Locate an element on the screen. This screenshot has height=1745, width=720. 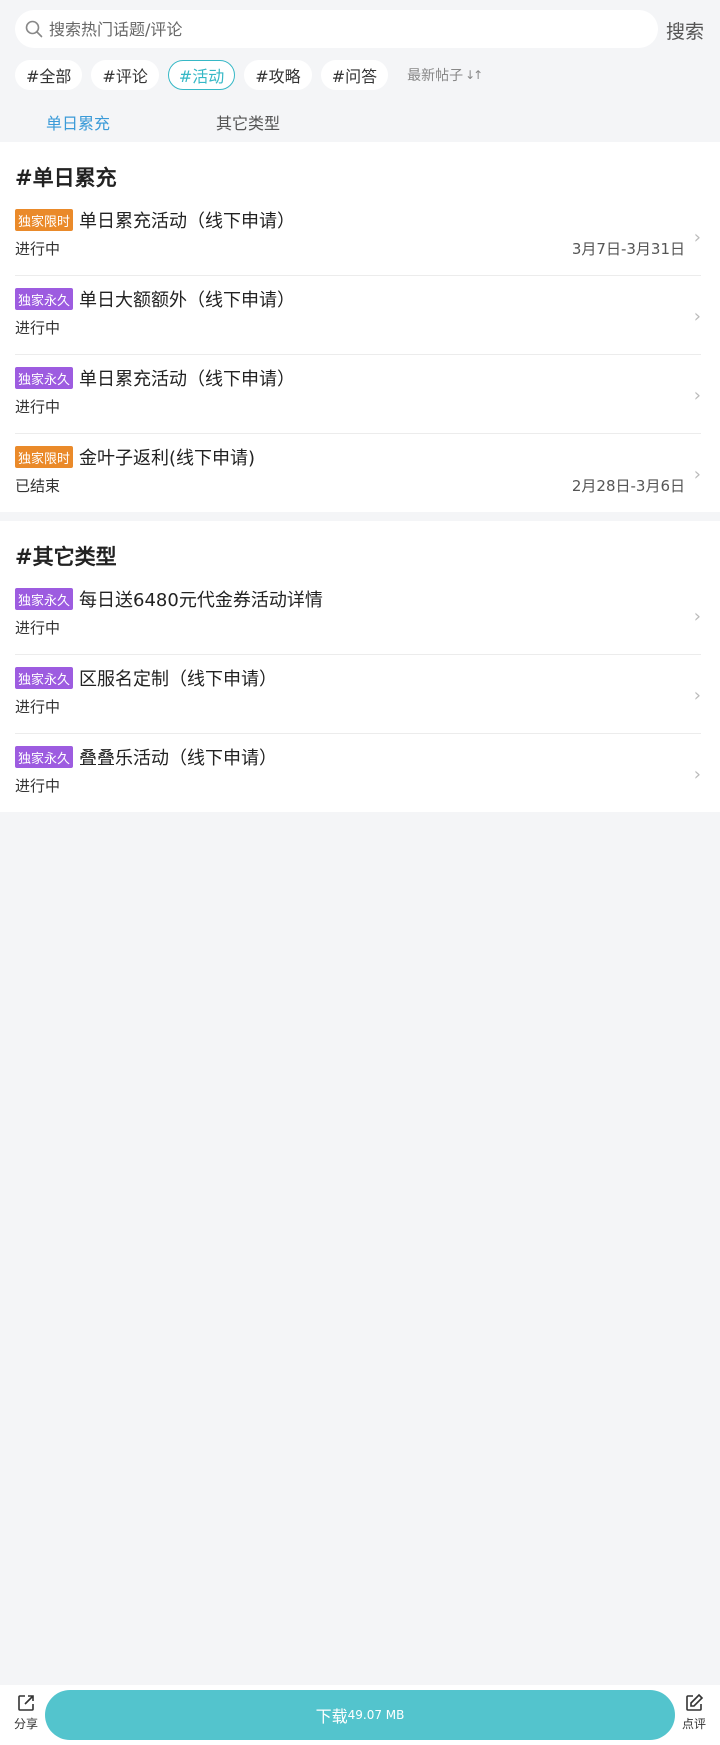
share-label: 分享 is located at coordinates (25, 1724).